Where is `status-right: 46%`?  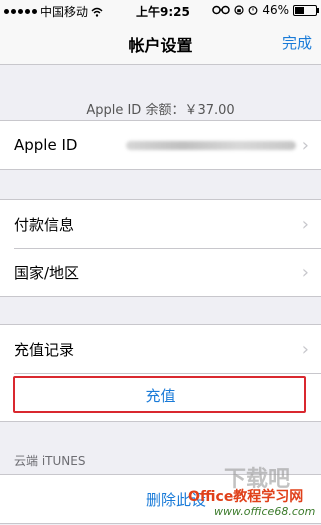 status-right: 46% is located at coordinates (265, 10).